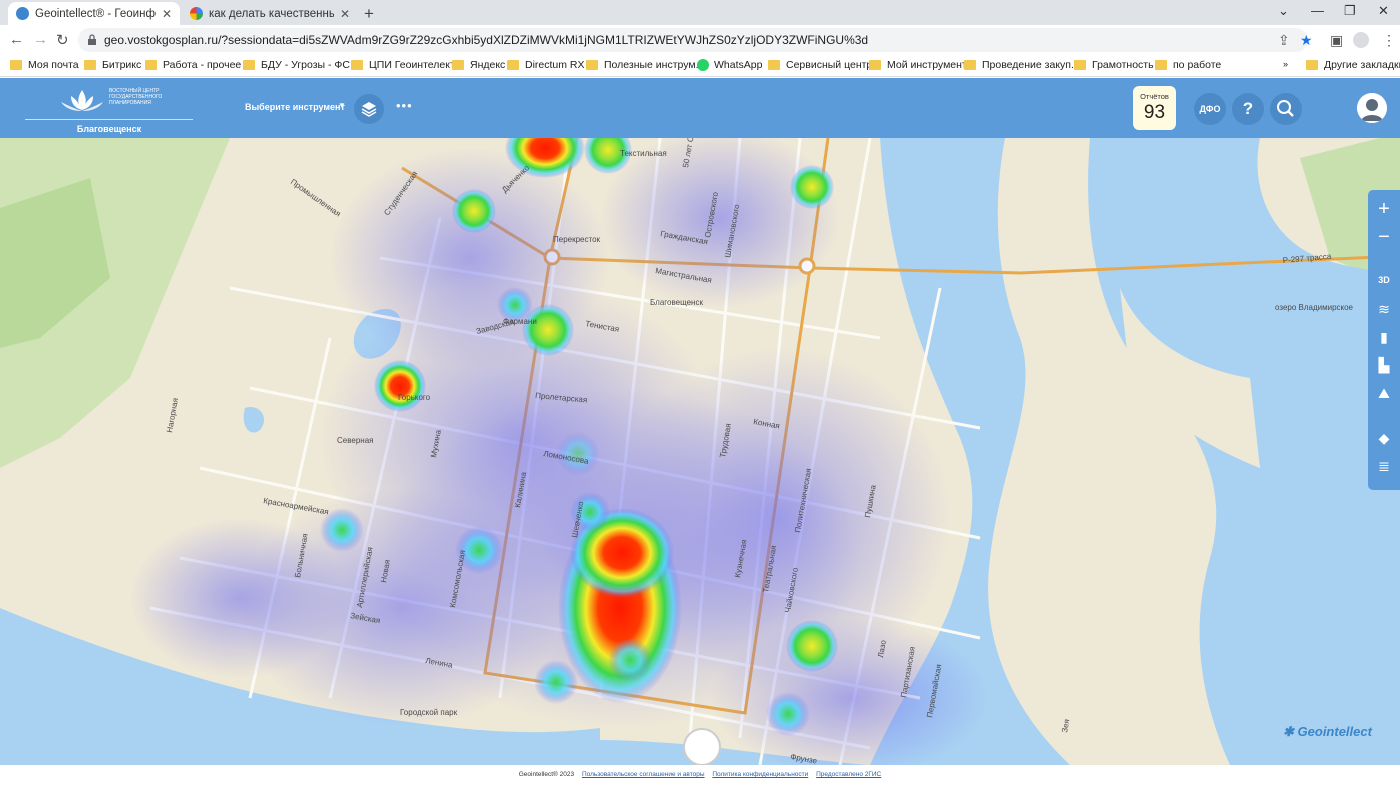 The image size is (1400, 786). What do you see at coordinates (927, 65) in the screenshot?
I see `bookmark-label: Мой инструмент` at bounding box center [927, 65].